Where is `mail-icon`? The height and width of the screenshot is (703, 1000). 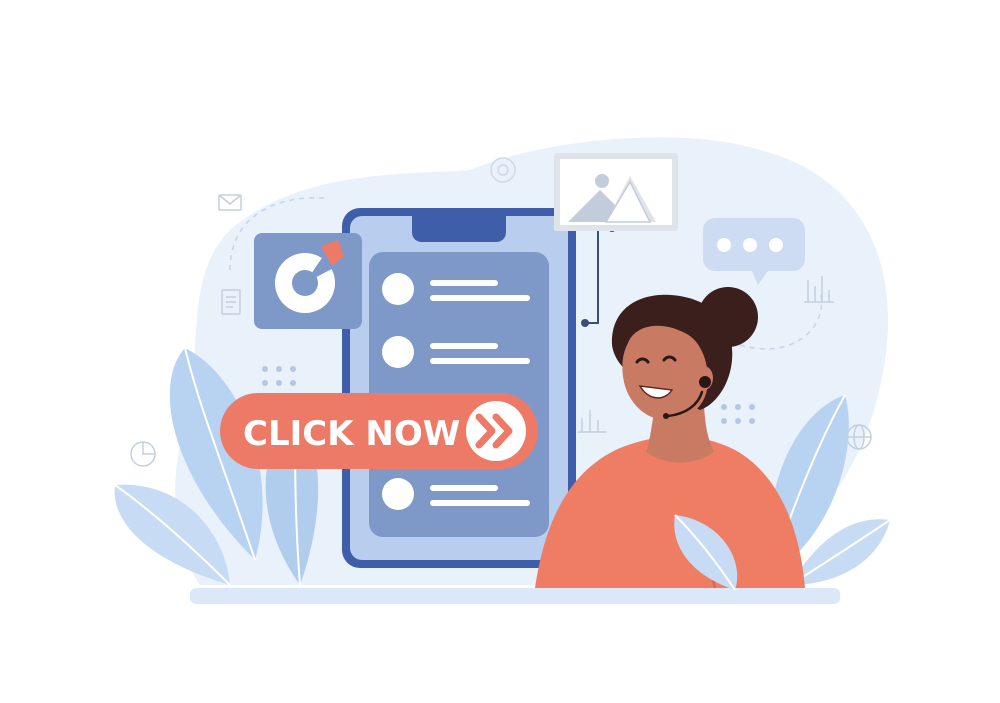
mail-icon is located at coordinates (230, 202).